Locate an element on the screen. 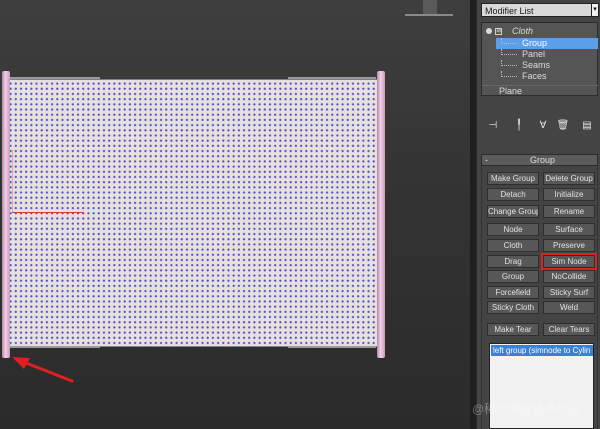 Image resolution: width=600 pixels, height=429 pixels. delete-group-button: Delete Group is located at coordinates (569, 178).